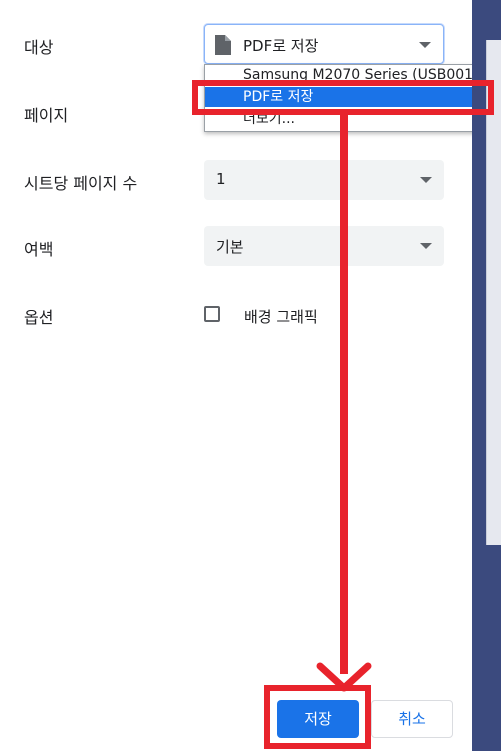 The height and width of the screenshot is (751, 501). What do you see at coordinates (324, 44) in the screenshot?
I see `destination-select: PDF로 저장` at bounding box center [324, 44].